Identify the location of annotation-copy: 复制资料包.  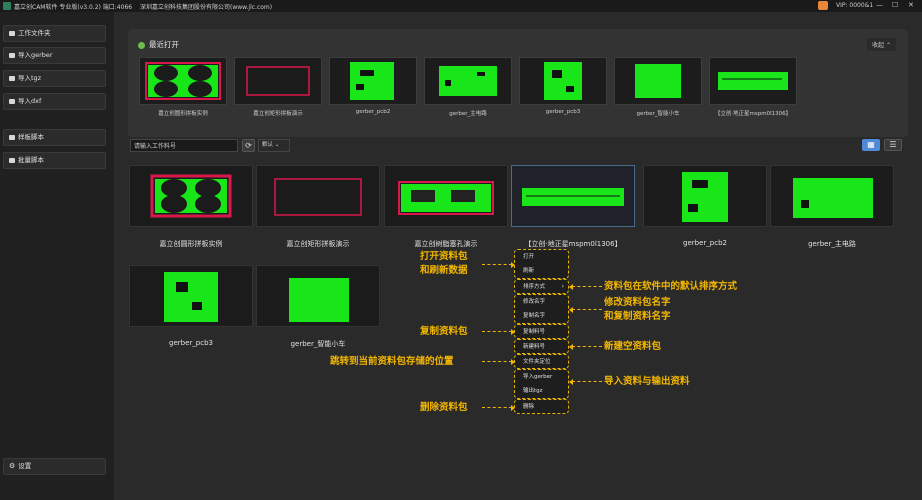
(444, 331).